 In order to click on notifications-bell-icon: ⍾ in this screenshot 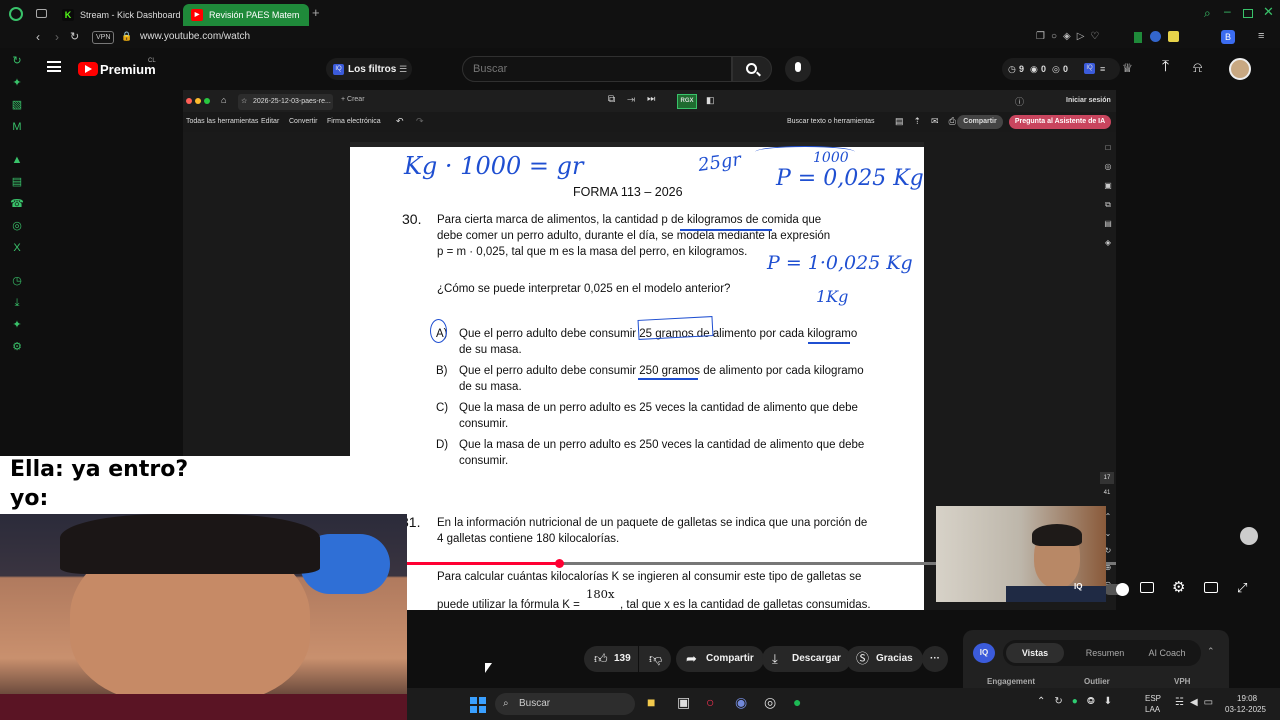, I will do `click(1197, 67)`.